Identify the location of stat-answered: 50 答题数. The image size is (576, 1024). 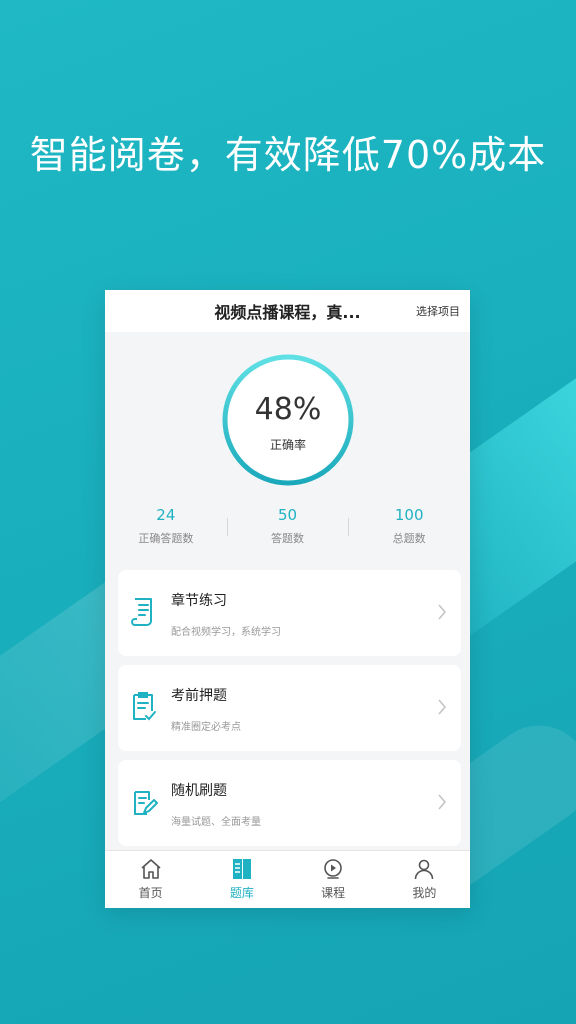
(287, 526).